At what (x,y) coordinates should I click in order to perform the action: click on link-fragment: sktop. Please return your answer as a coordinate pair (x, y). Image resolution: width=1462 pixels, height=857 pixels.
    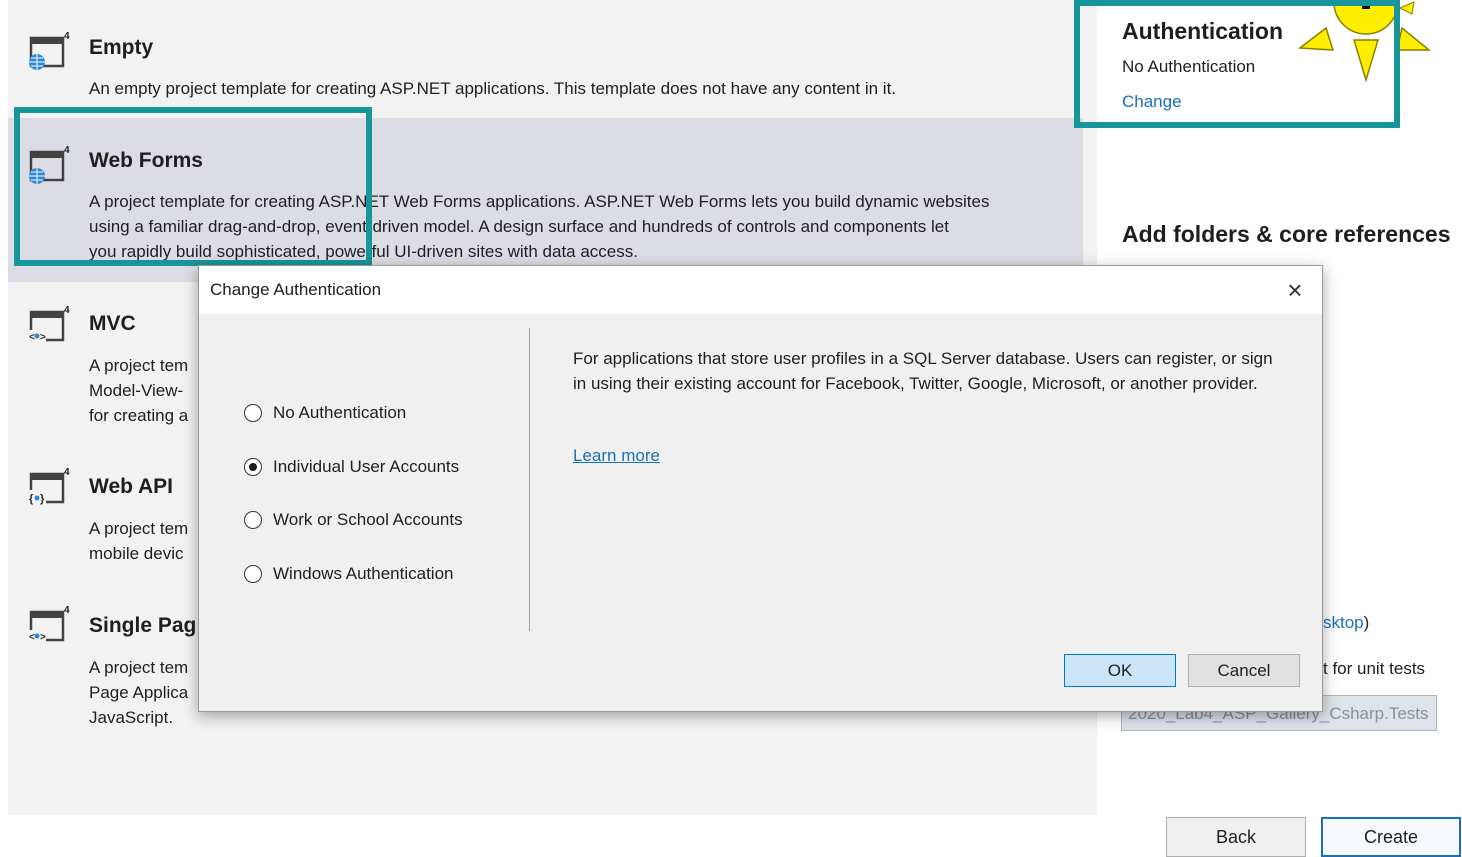
    Looking at the image, I should click on (1343, 622).